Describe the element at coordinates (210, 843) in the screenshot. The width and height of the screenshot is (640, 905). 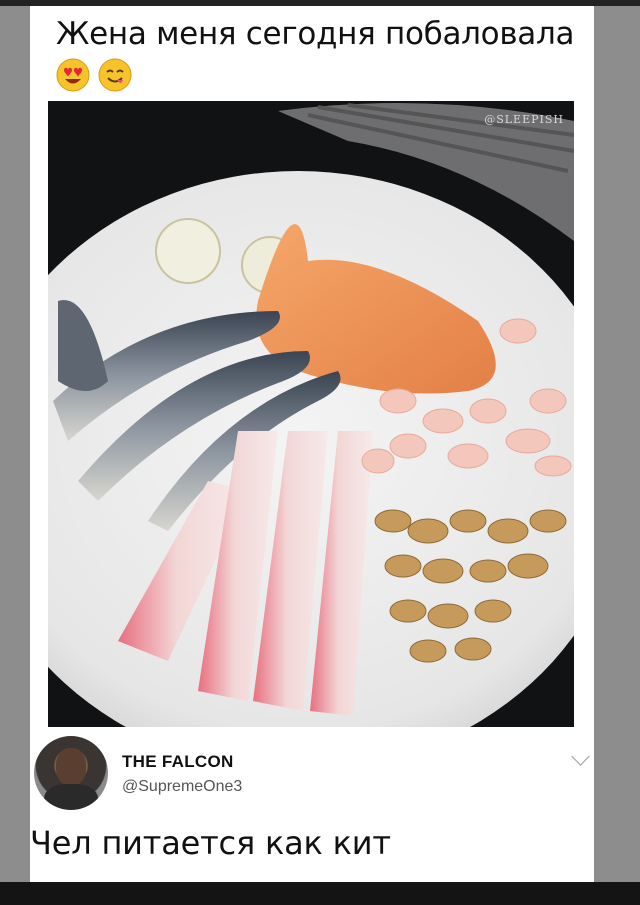
I see `tweet-text: Чел питается как кит` at that location.